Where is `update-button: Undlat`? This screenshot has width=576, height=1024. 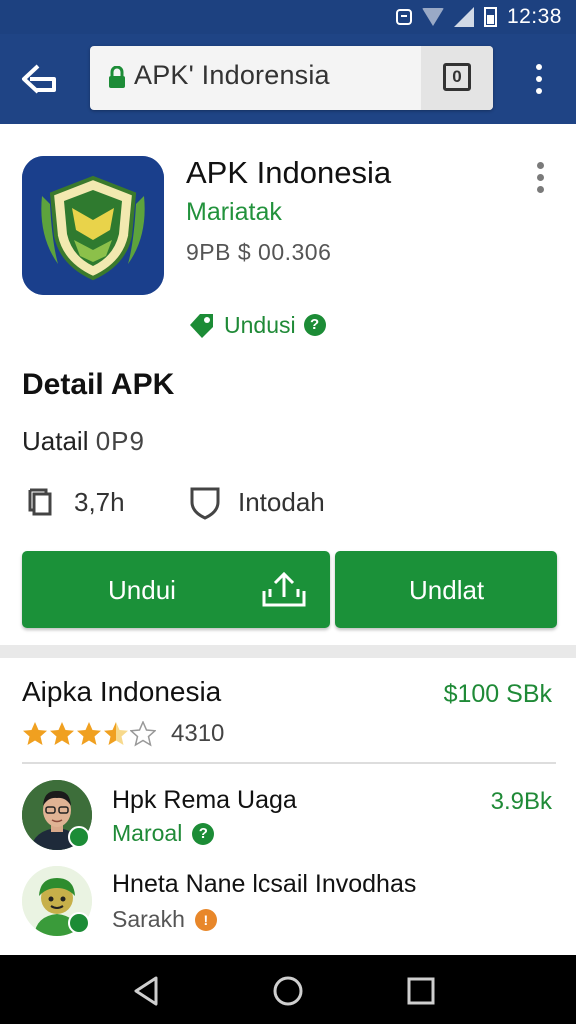 update-button: Undlat is located at coordinates (446, 589).